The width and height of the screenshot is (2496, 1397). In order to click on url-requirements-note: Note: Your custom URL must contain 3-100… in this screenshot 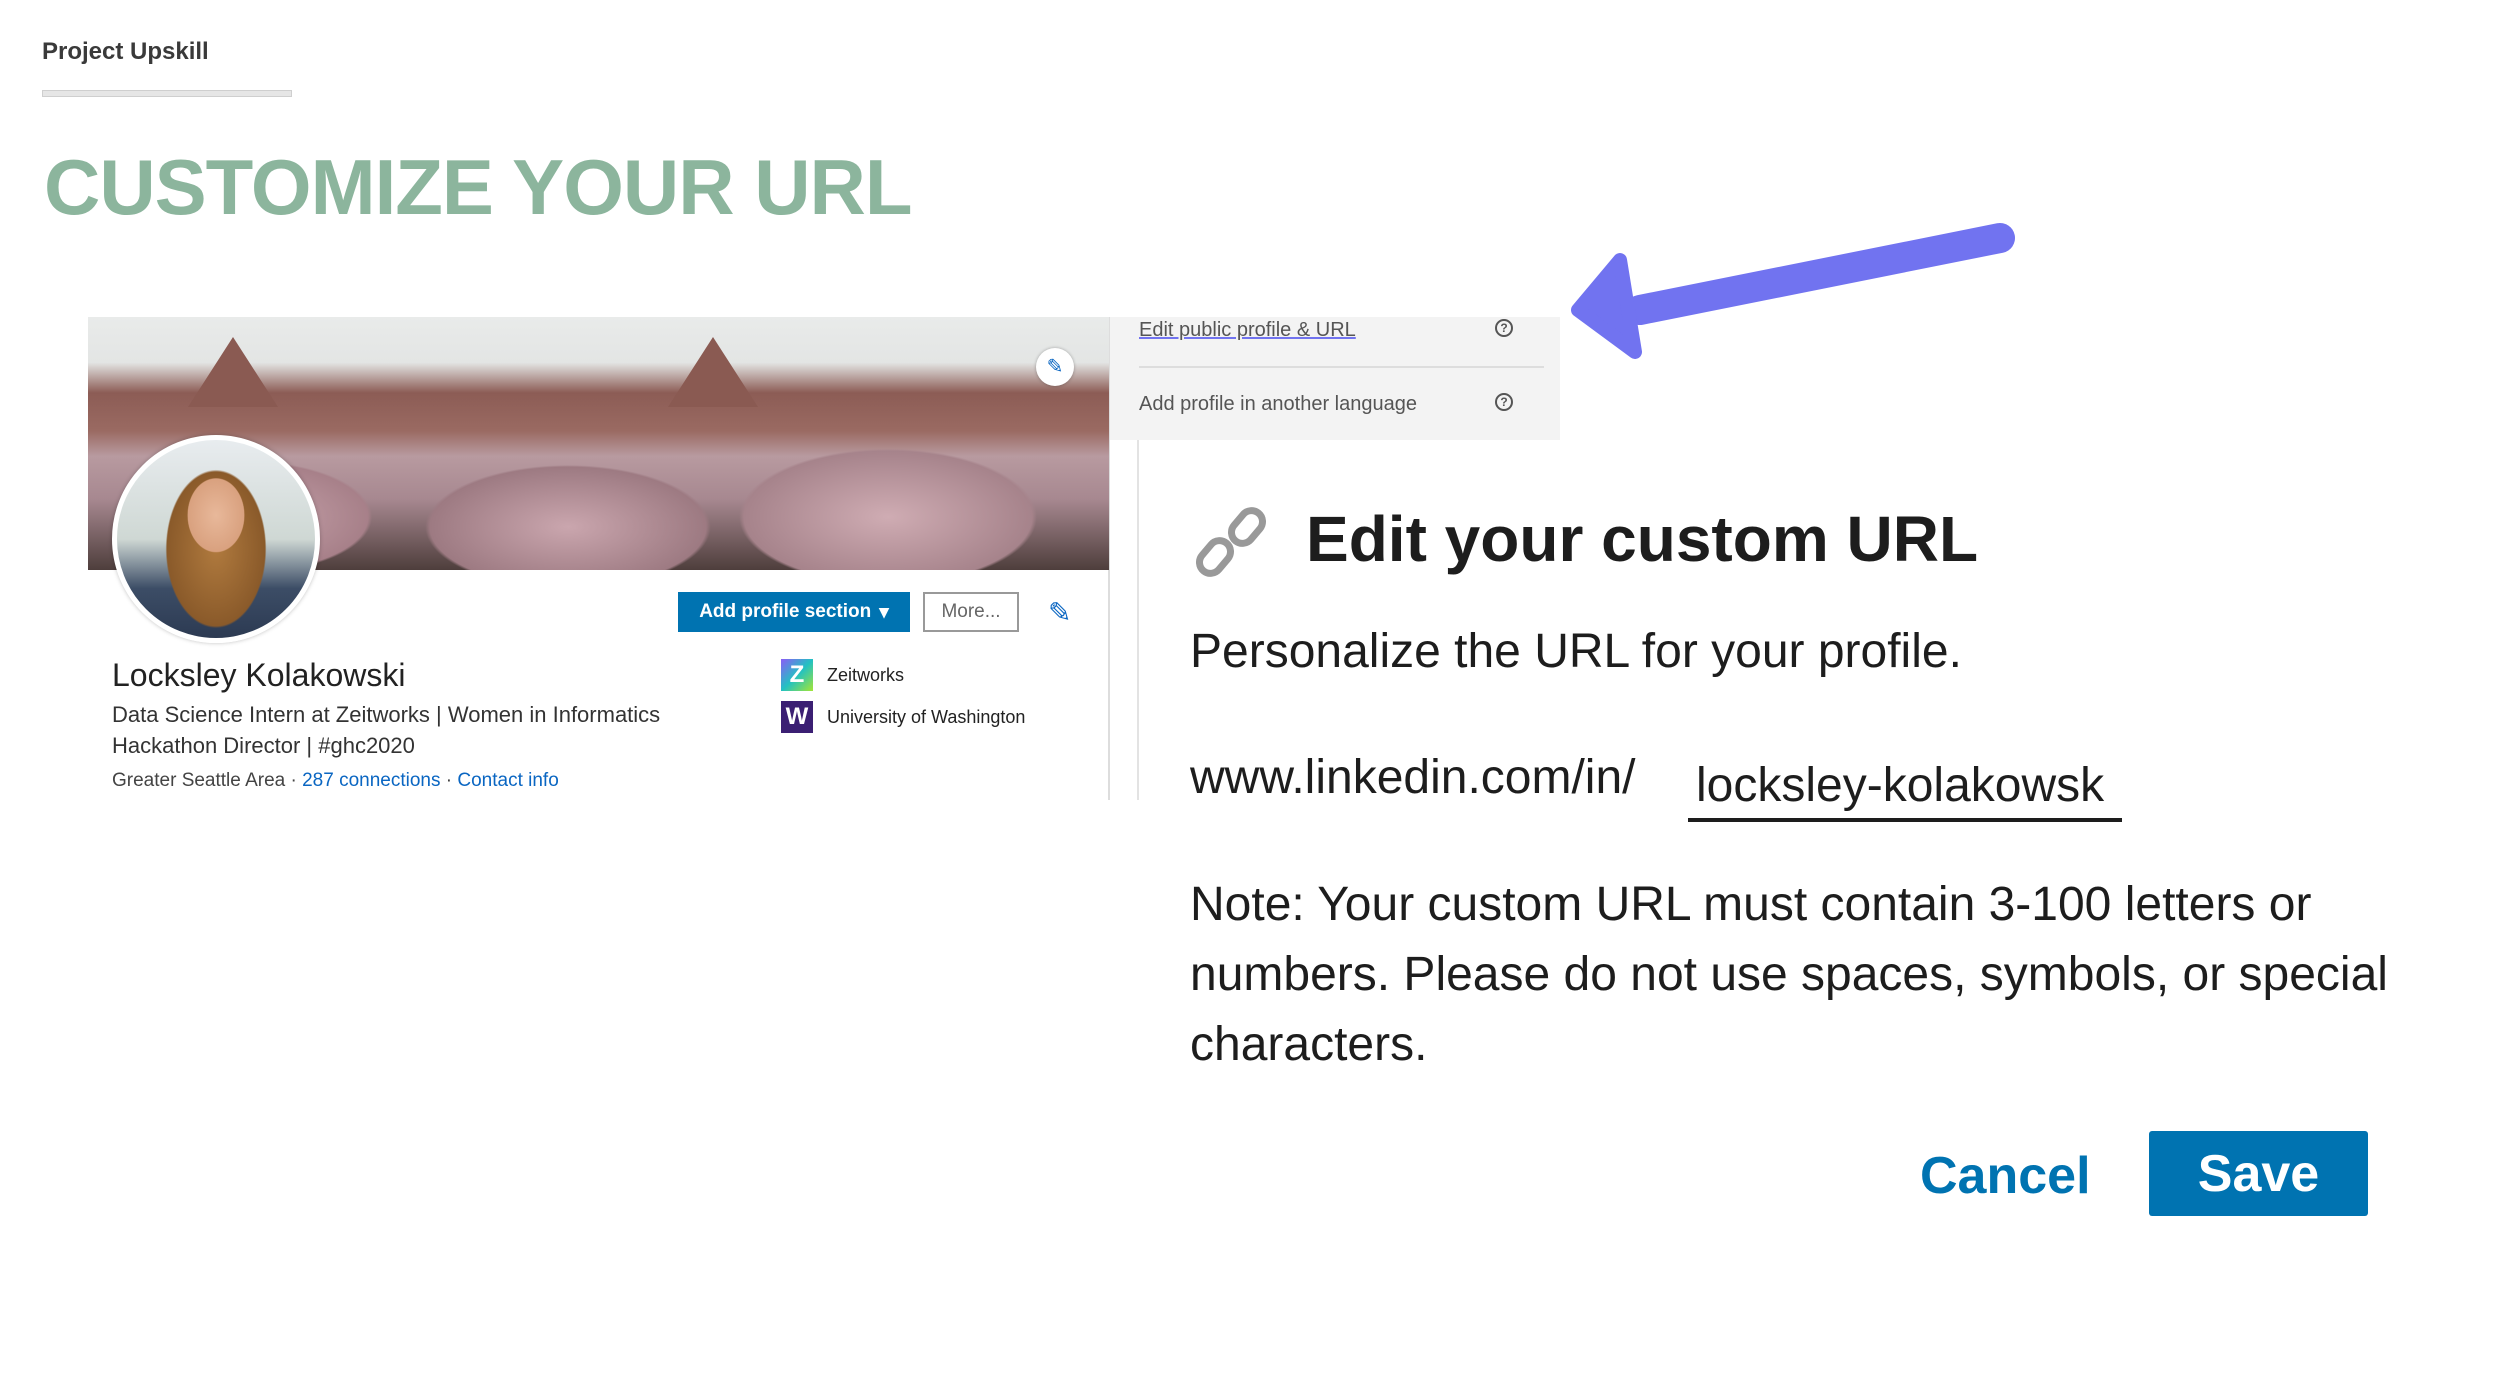, I will do `click(1789, 974)`.